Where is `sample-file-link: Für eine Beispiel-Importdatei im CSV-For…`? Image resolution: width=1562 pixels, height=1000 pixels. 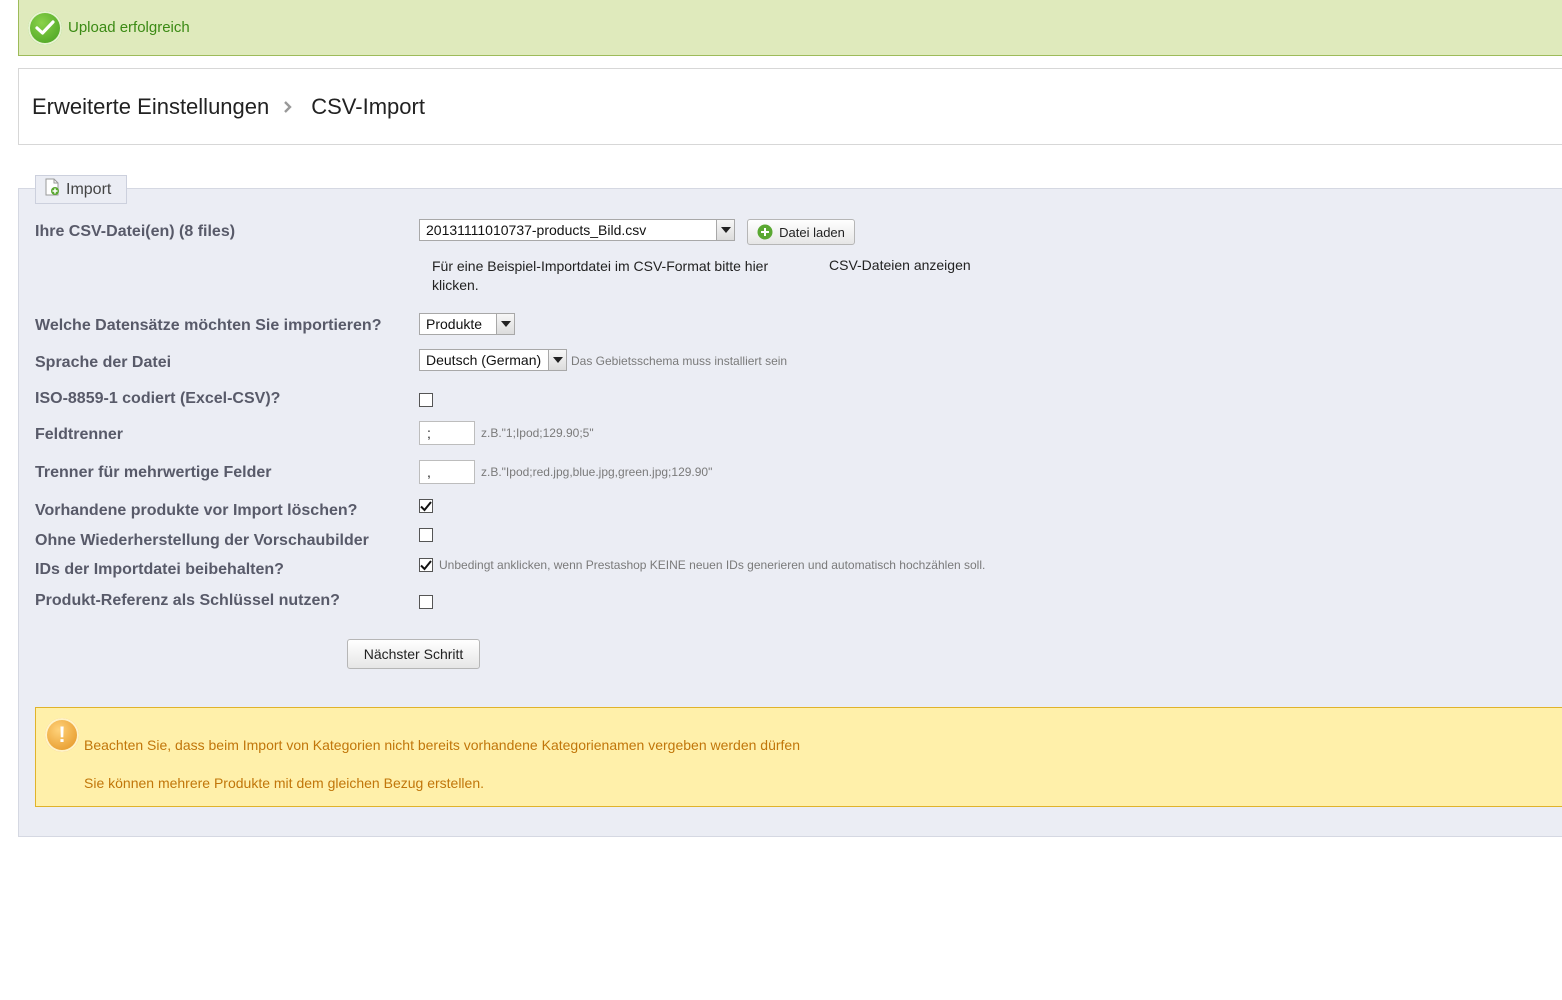 sample-file-link: Für eine Beispiel-Importdatei im CSV-For… is located at coordinates (600, 276).